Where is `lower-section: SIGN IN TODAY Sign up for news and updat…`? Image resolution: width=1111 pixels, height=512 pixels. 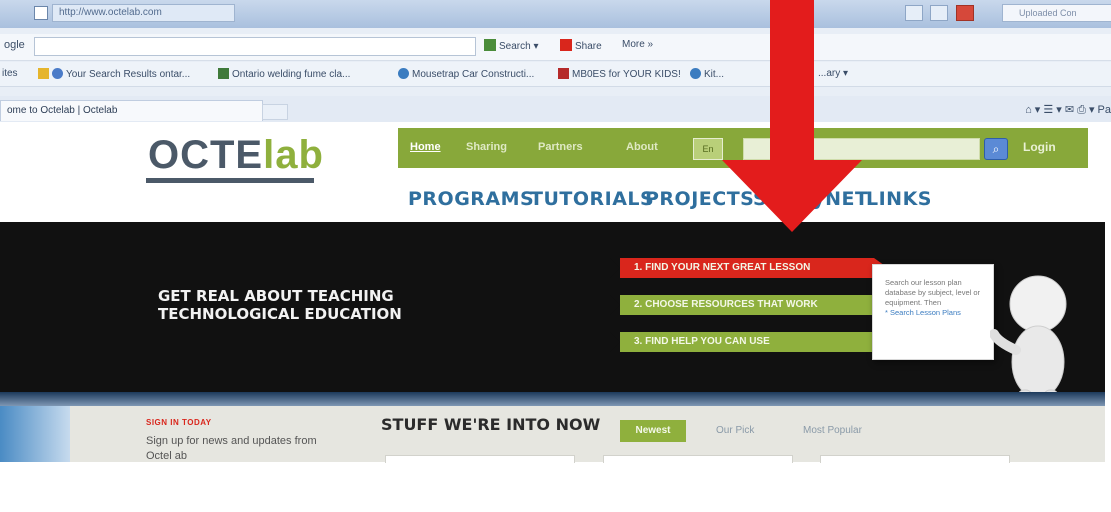 lower-section: SIGN IN TODAY Sign up for news and updat… is located at coordinates (552, 434).